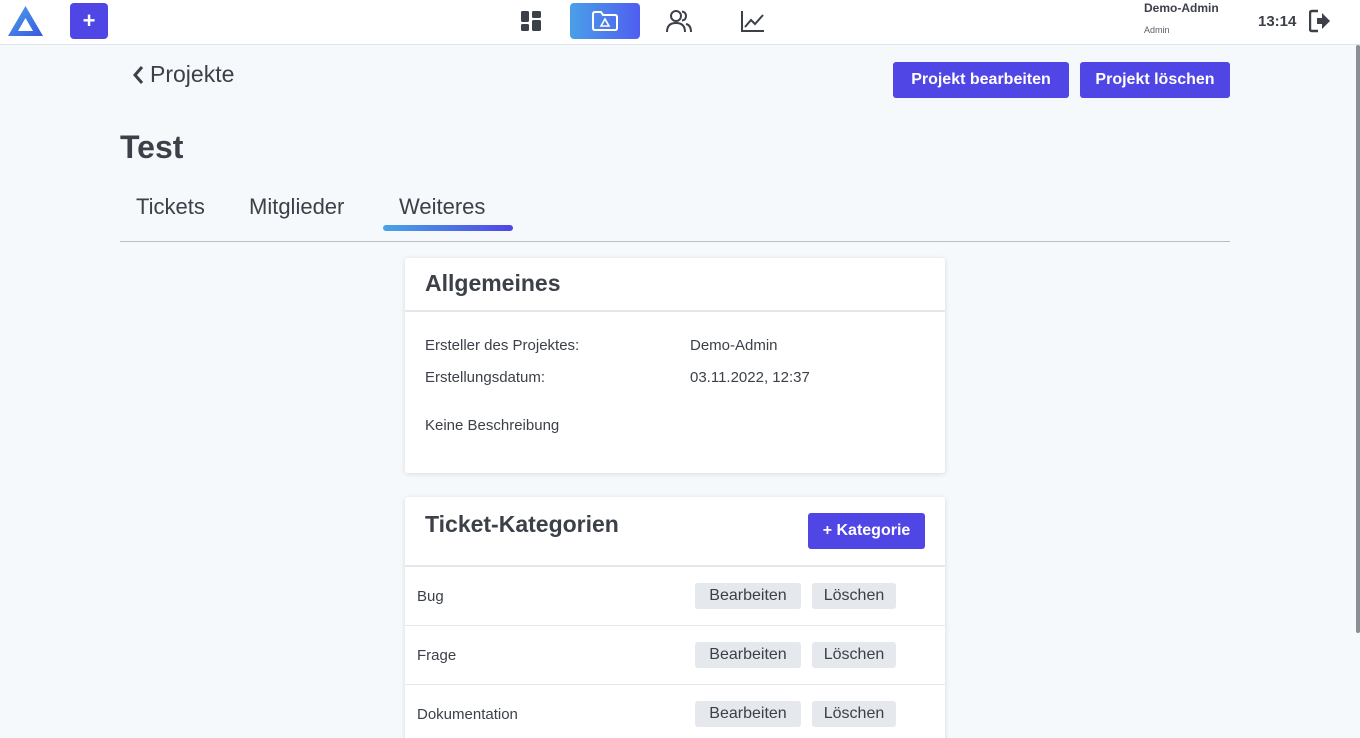  I want to click on add-category-button: + Kategorie, so click(866, 531).